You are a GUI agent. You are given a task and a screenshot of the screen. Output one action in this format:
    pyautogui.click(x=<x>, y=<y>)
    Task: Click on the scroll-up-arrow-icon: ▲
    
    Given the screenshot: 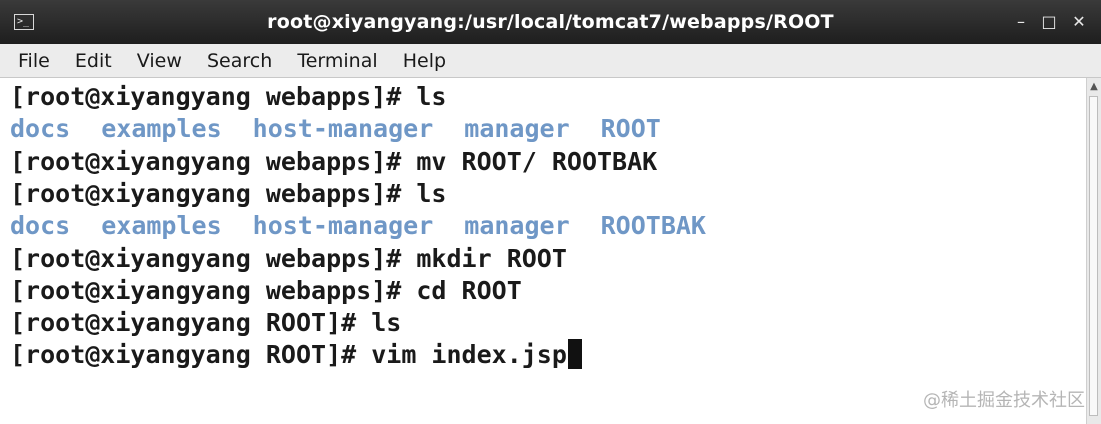 What is the action you would take?
    pyautogui.click(x=1094, y=87)
    